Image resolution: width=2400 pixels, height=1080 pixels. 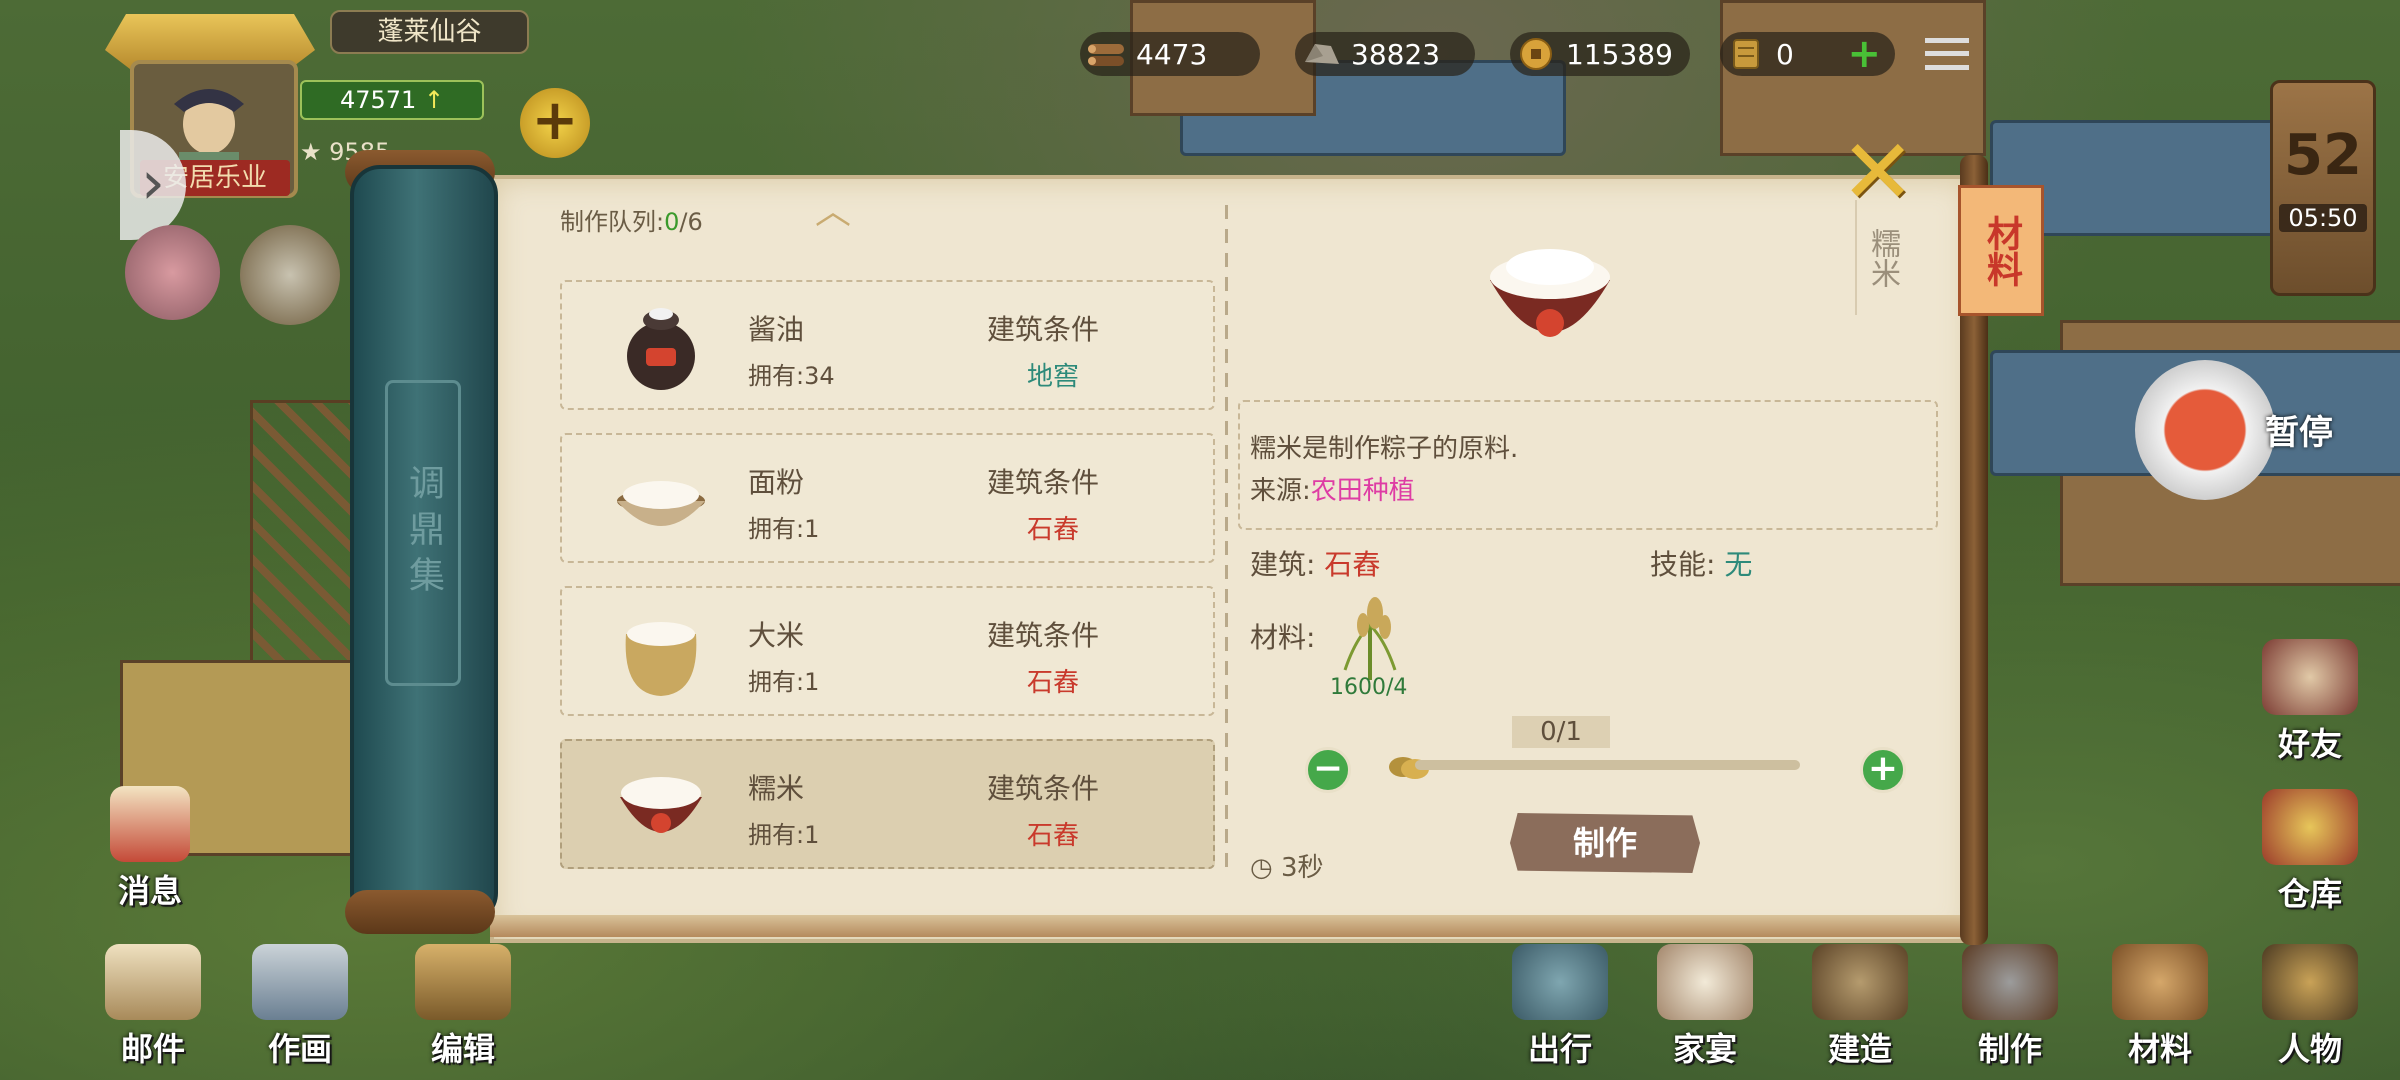 What do you see at coordinates (1283, 637) in the screenshot?
I see `material-label: 材料:` at bounding box center [1283, 637].